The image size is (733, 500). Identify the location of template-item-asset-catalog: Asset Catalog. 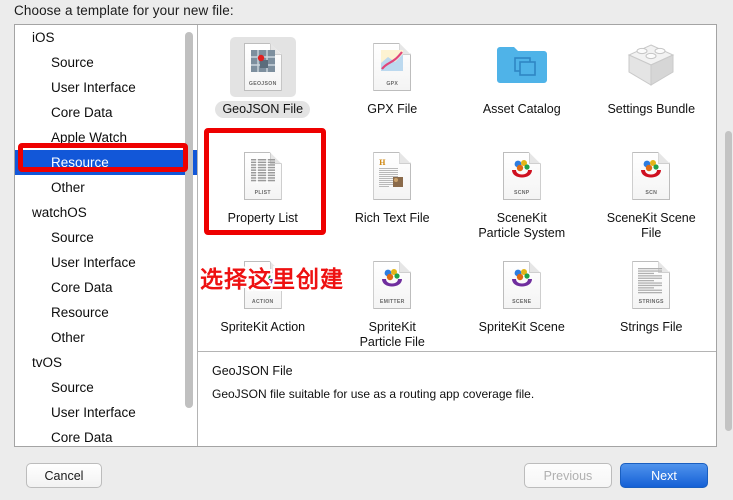
(522, 85).